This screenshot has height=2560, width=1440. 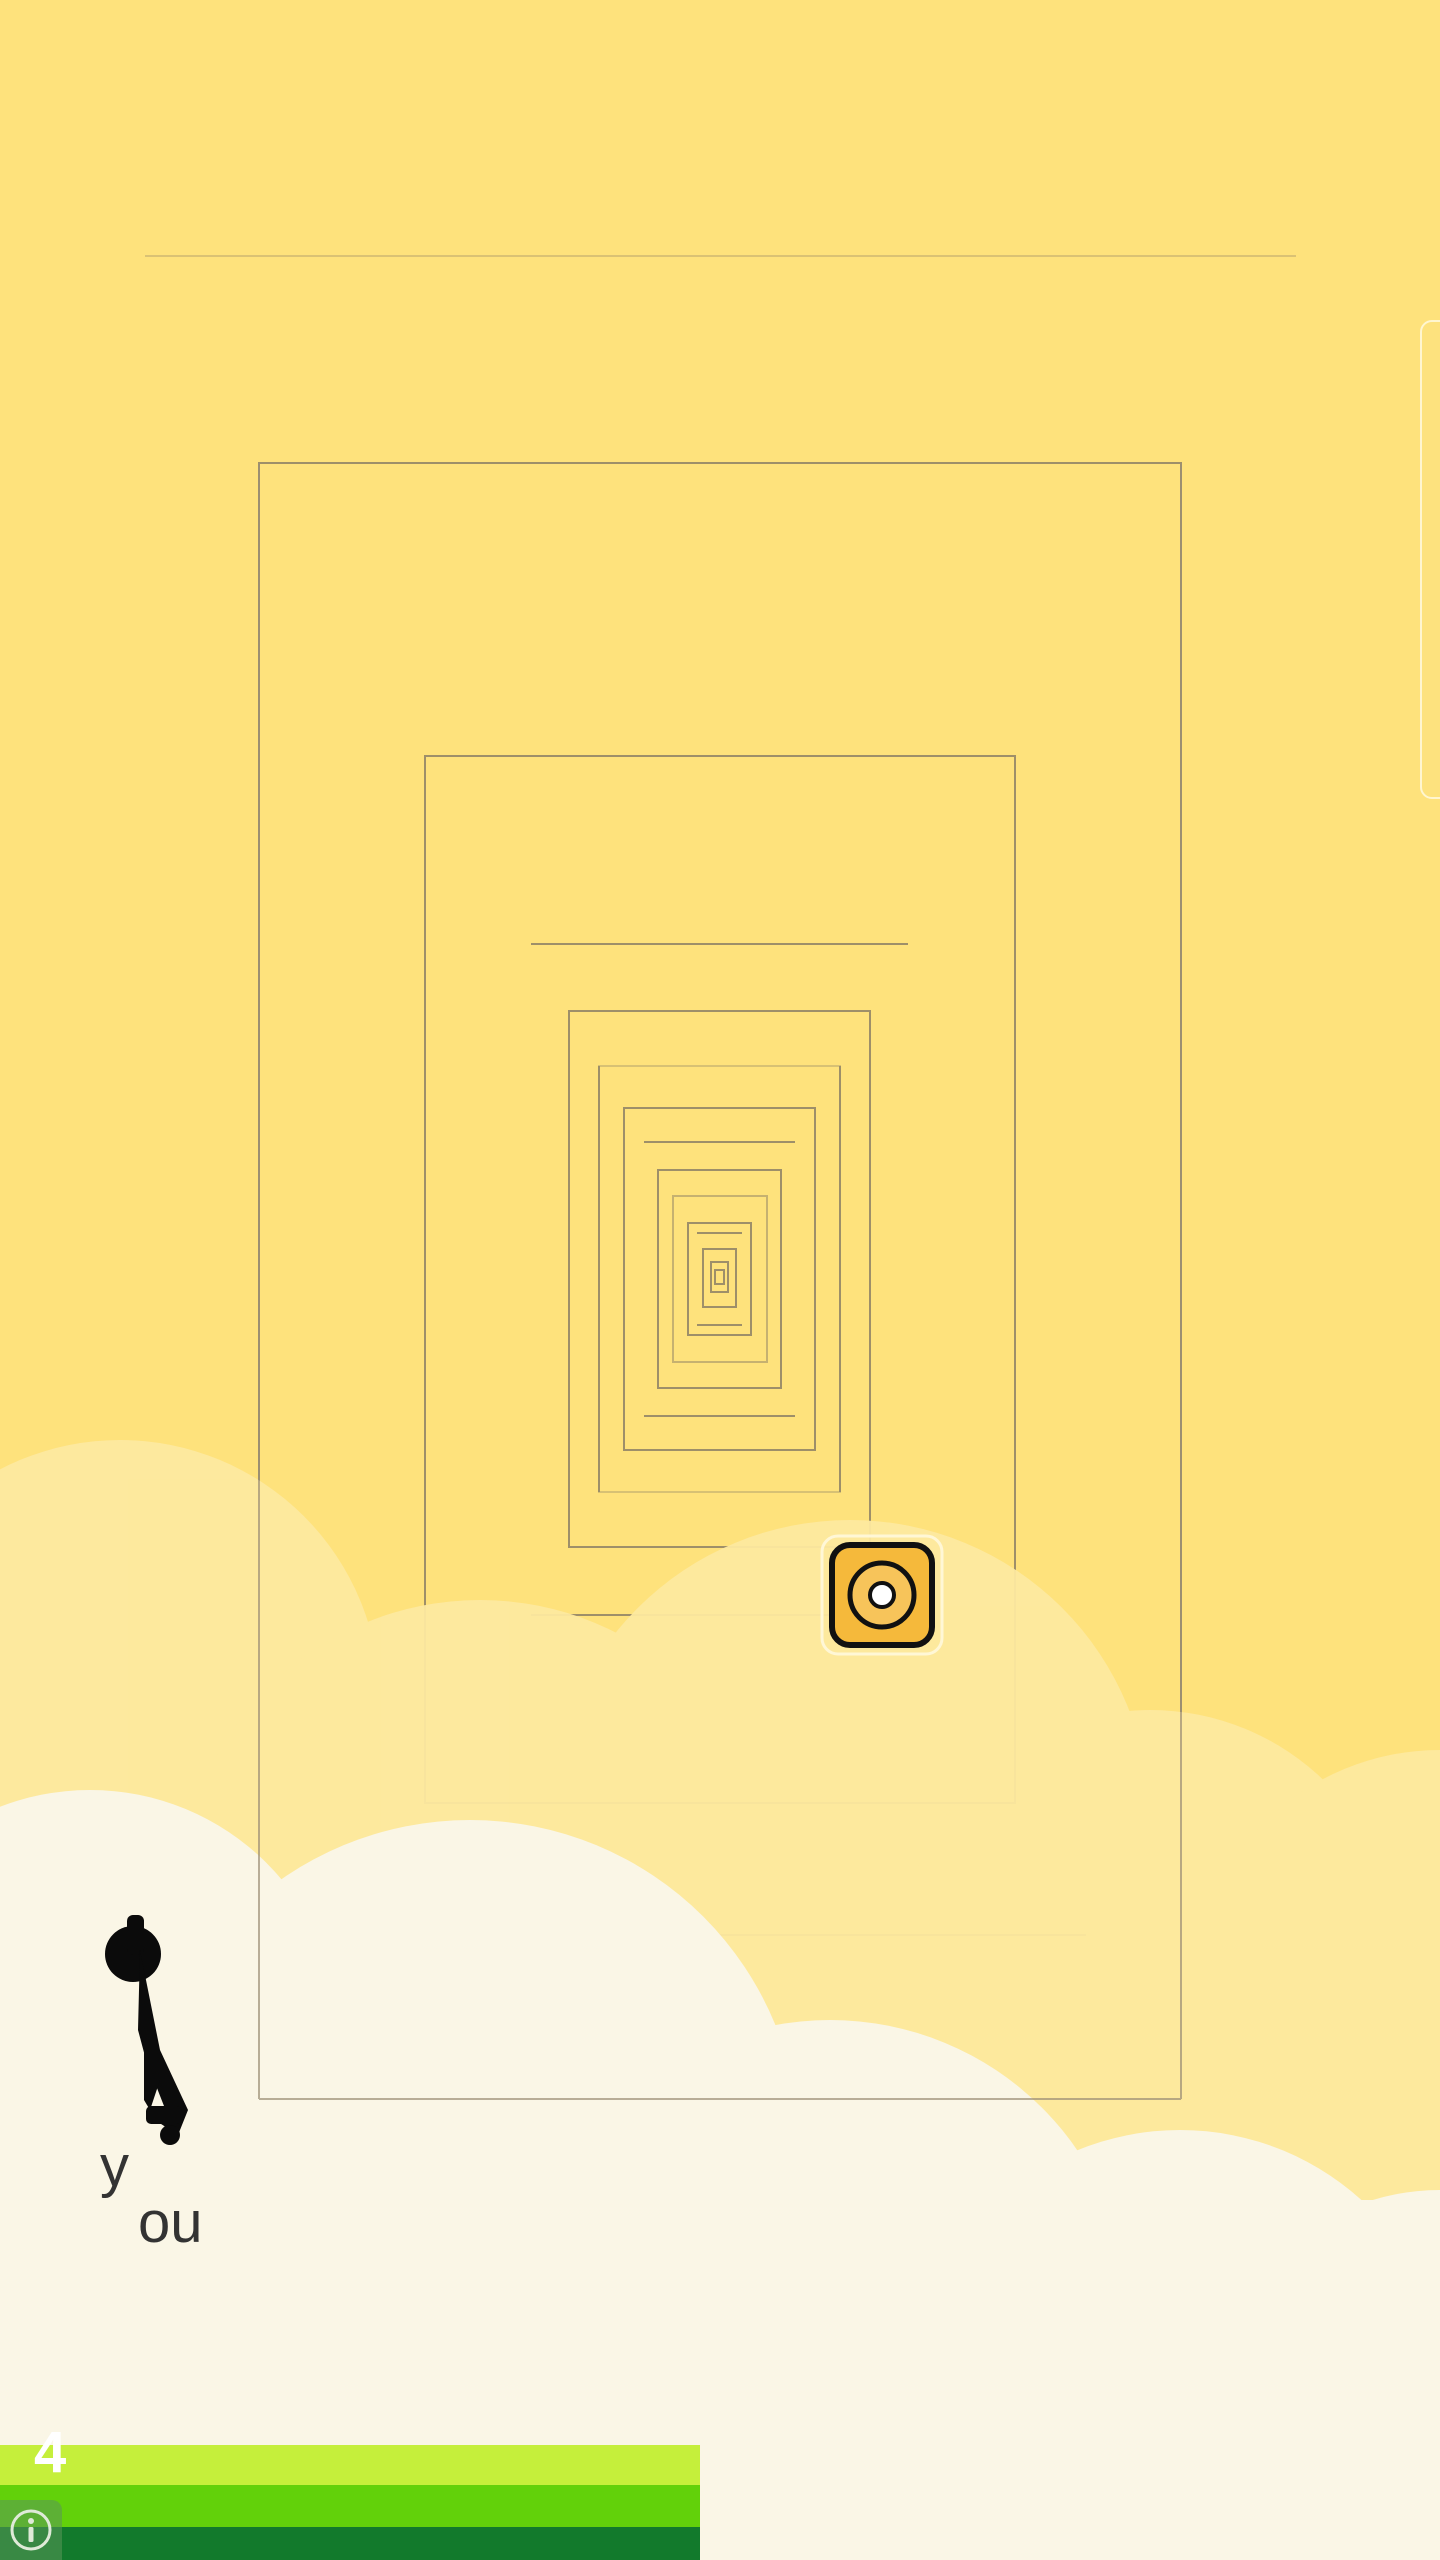 What do you see at coordinates (170, 2222) in the screenshot?
I see `player-label-part2: ou` at bounding box center [170, 2222].